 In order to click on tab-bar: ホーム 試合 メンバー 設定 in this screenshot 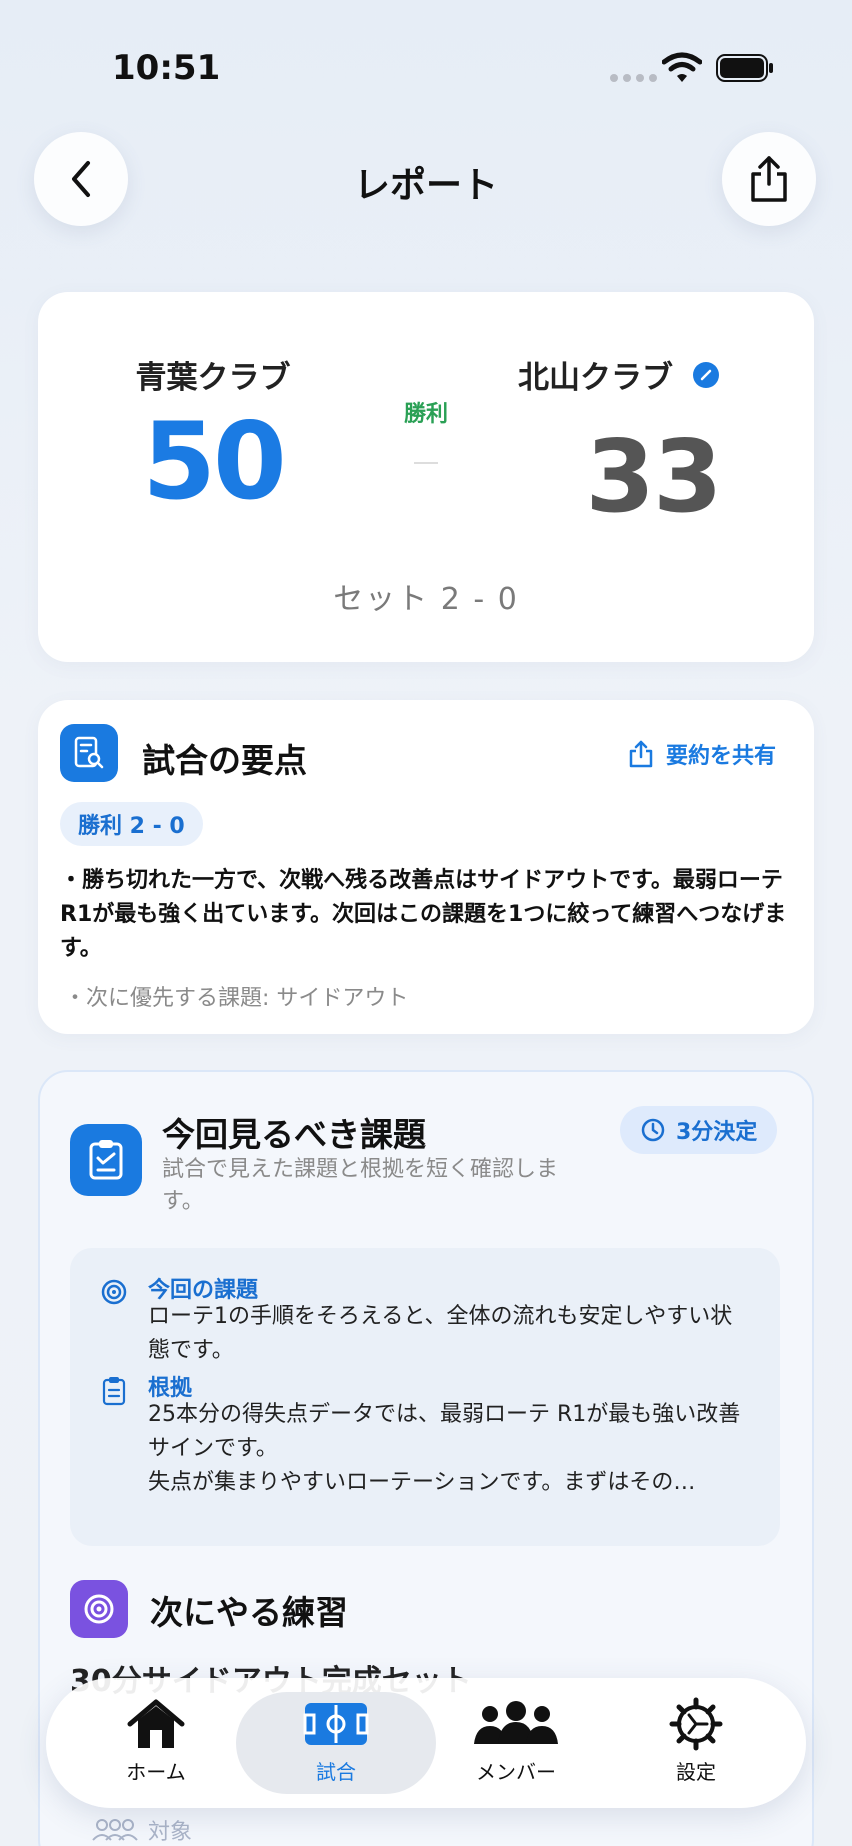, I will do `click(426, 1743)`.